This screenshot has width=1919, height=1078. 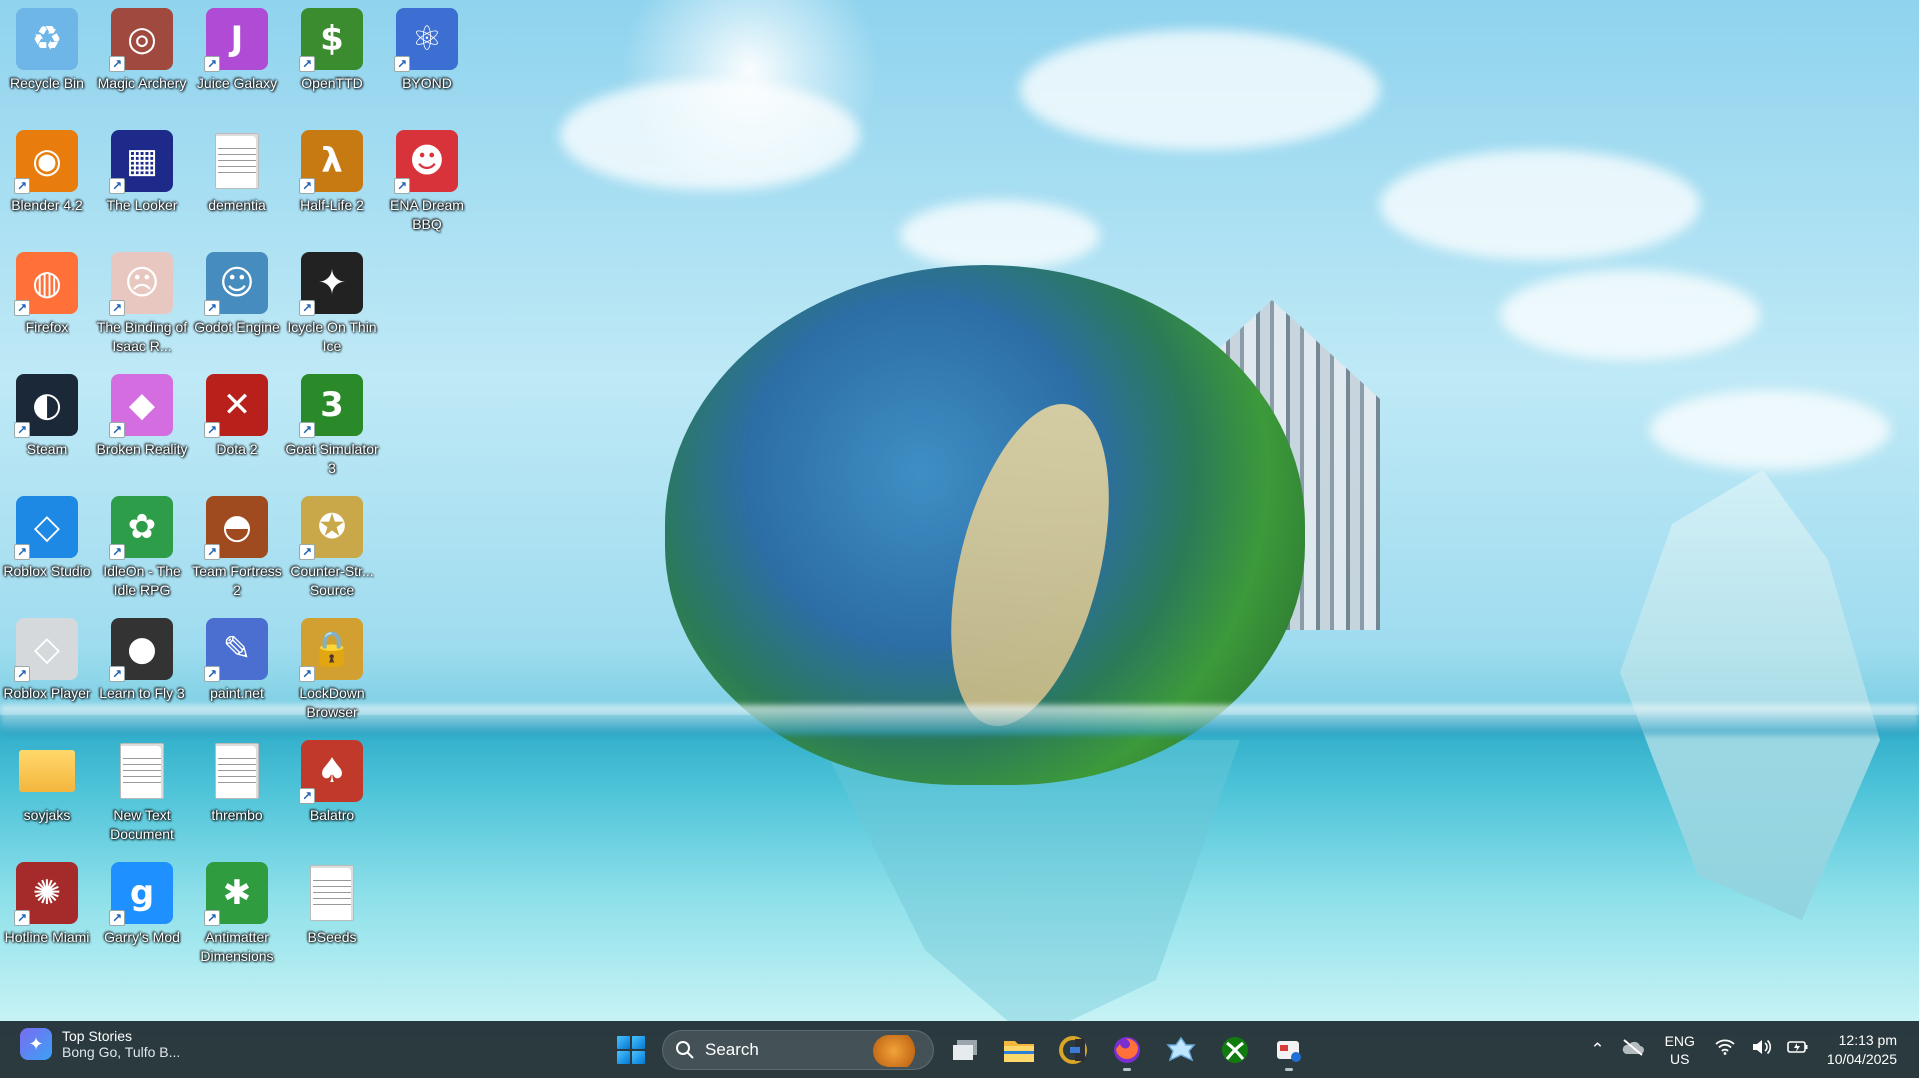 I want to click on desktop-icon: thrembo, so click(x=237, y=791).